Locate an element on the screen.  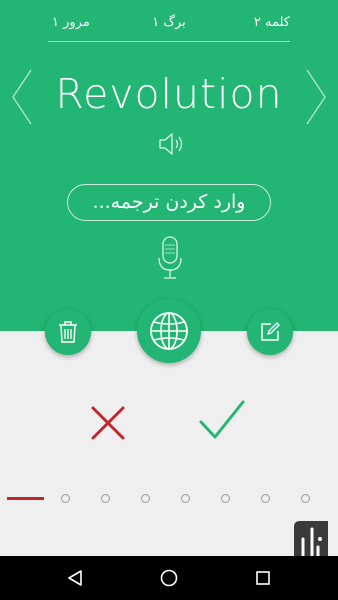
word-title: Revolution is located at coordinates (169, 94).